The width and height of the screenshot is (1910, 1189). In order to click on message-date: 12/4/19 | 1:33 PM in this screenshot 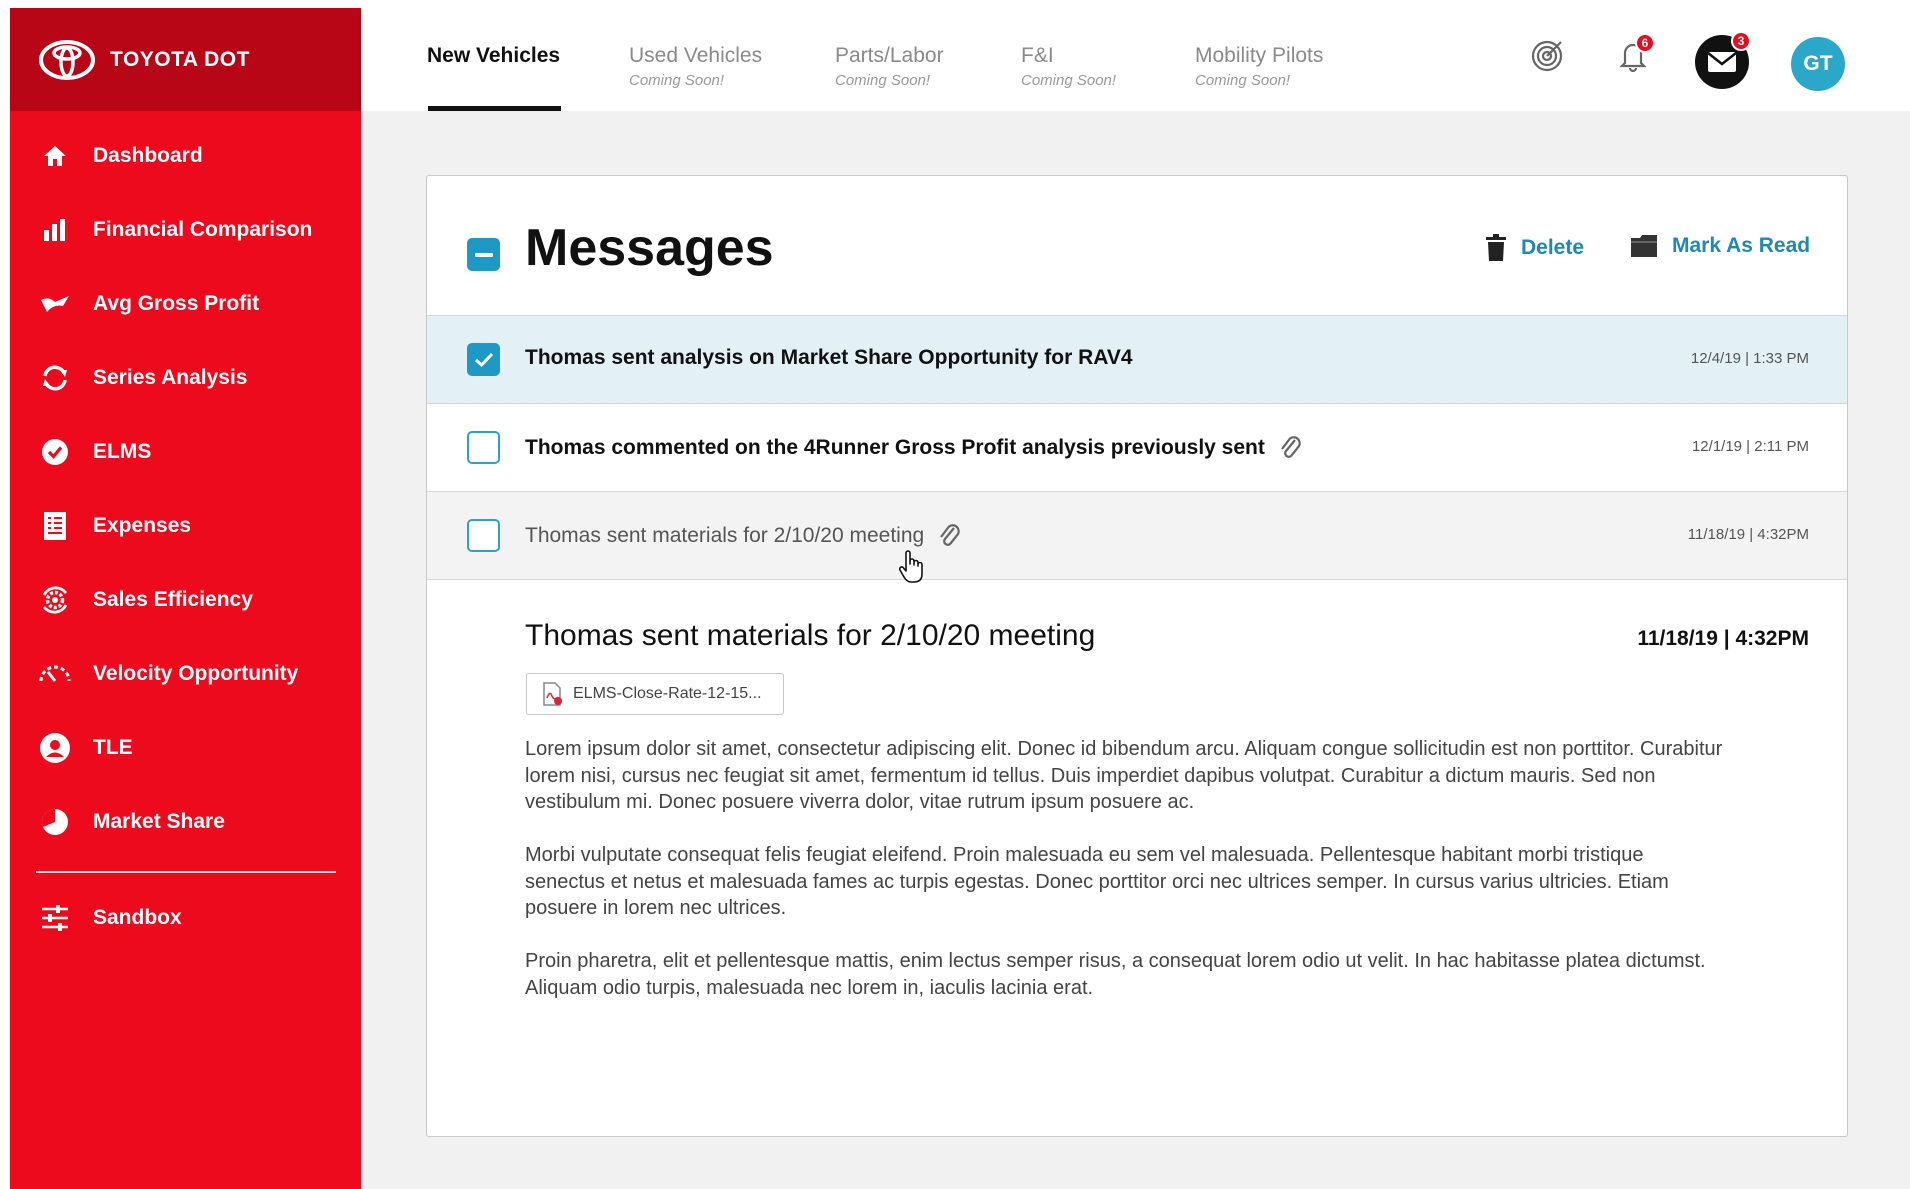, I will do `click(1749, 358)`.